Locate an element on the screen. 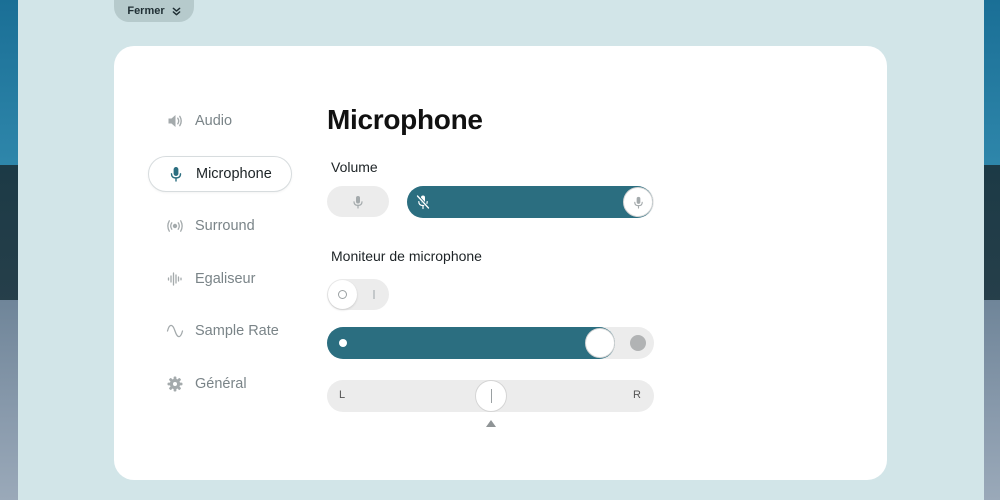 This screenshot has width=1000, height=500. chevron-double-down-icon is located at coordinates (176, 11).